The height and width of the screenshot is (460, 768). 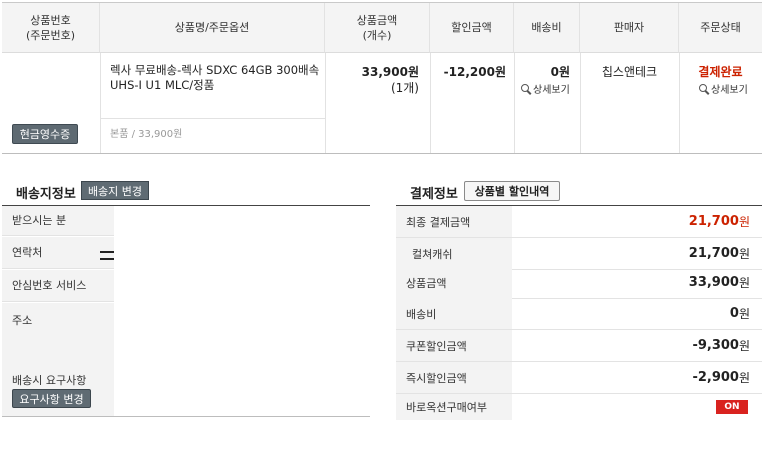 What do you see at coordinates (579, 346) in the screenshot?
I see `payment-row-coupon-discount: 쿠폰할인금액 -9,300 원` at bounding box center [579, 346].